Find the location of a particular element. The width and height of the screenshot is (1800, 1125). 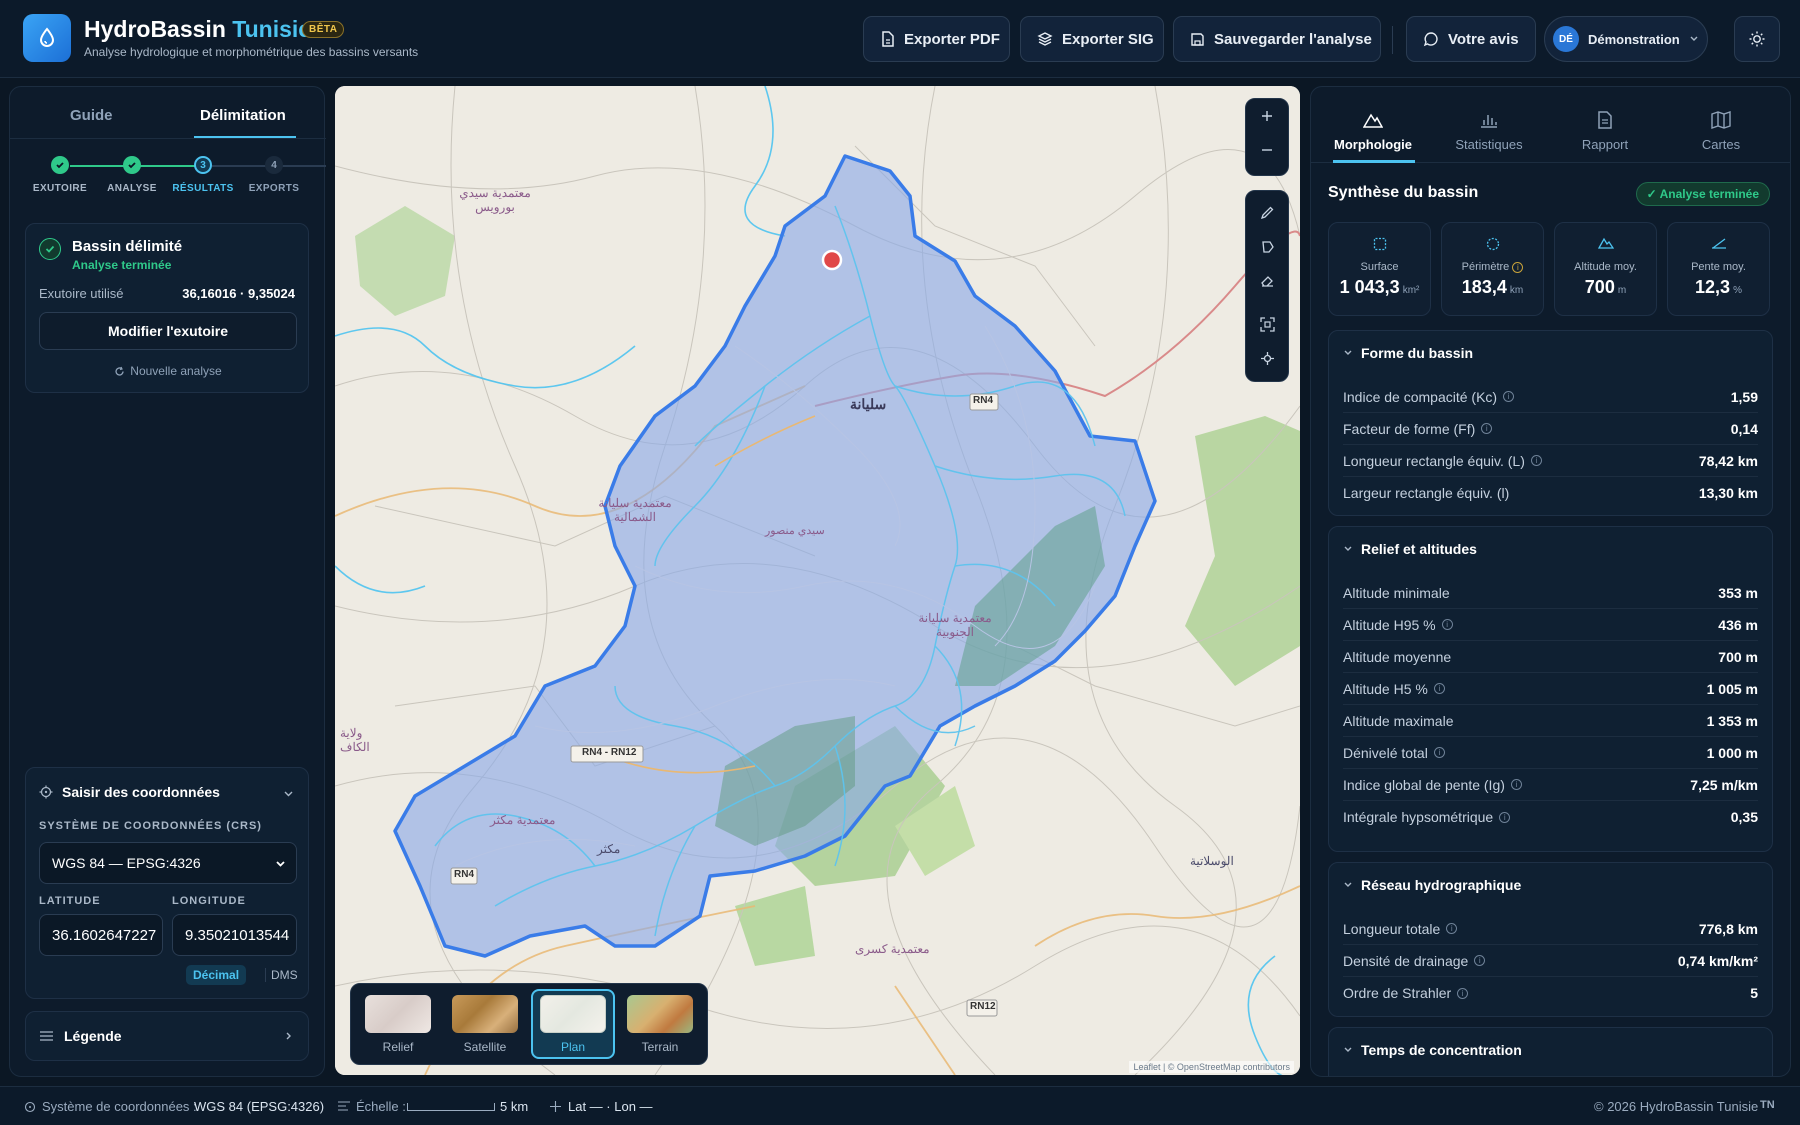

zoom-out-icon is located at coordinates (1267, 150).